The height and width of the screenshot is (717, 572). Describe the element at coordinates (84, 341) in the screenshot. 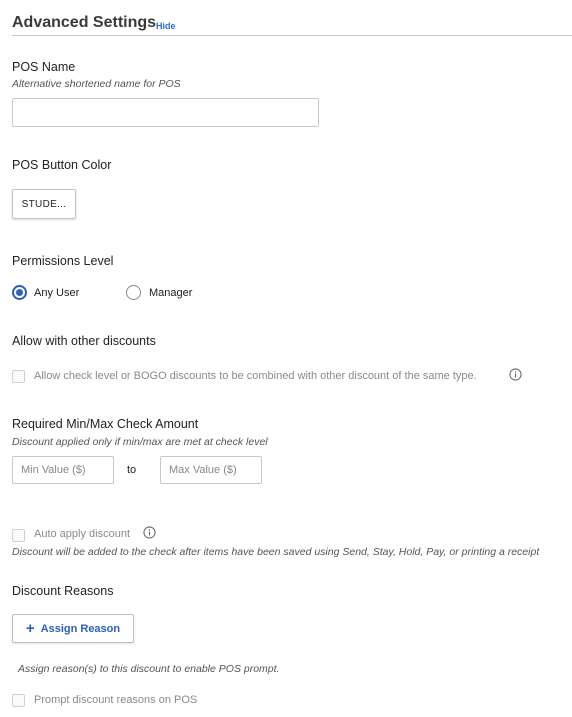

I see `allow-other-label: Allow with other discounts` at that location.